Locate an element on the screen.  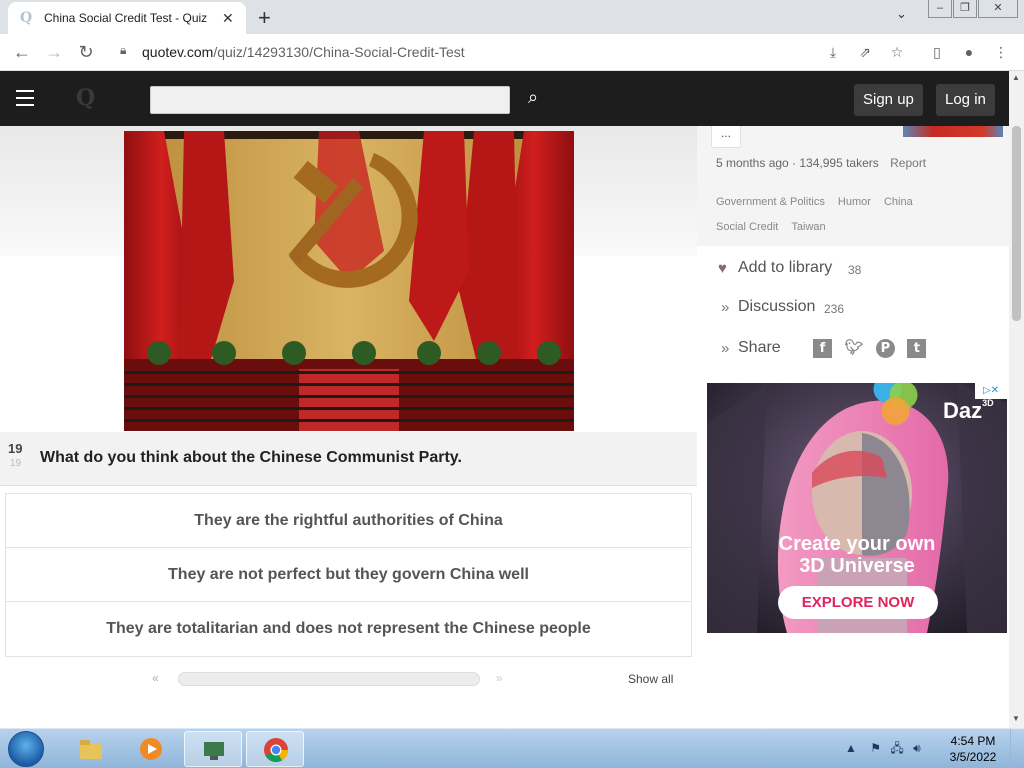
facebook-icon: f is located at coordinates (822, 348).